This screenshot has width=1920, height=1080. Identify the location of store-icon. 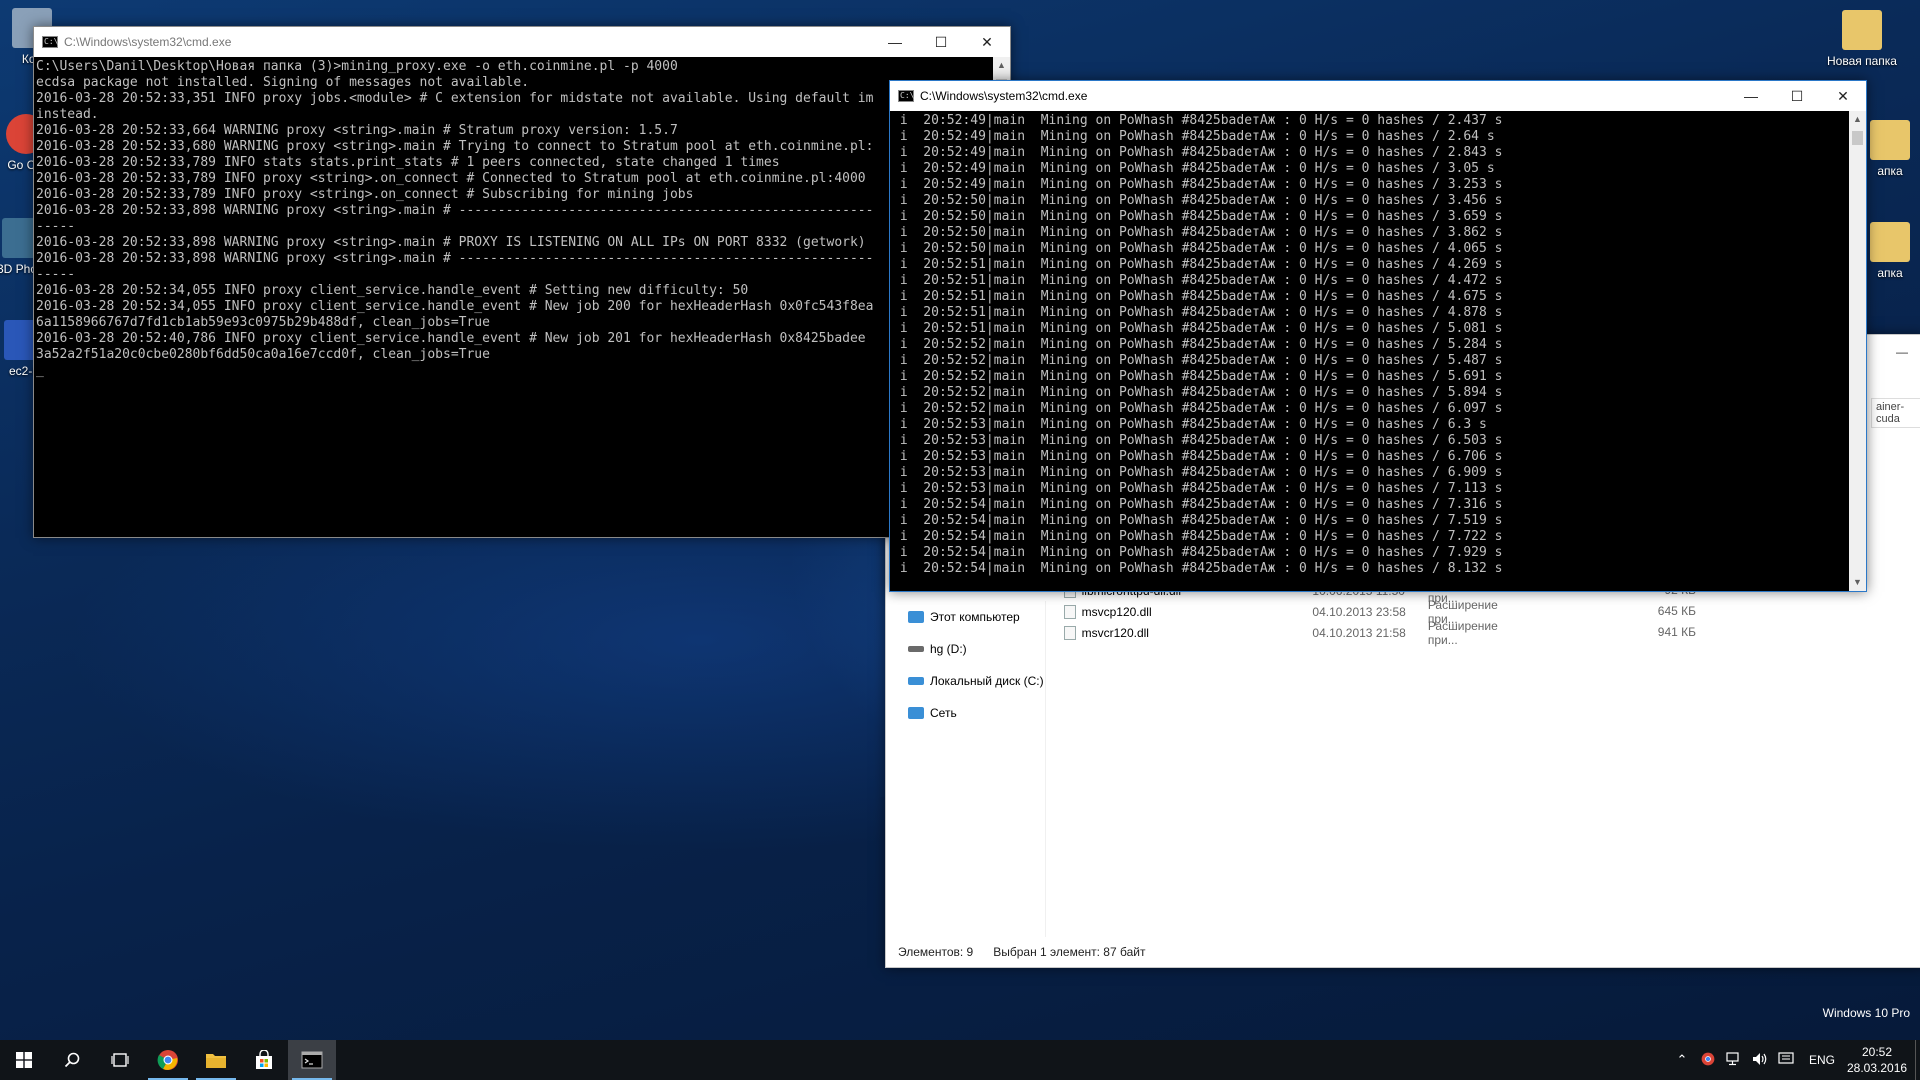
(264, 1059).